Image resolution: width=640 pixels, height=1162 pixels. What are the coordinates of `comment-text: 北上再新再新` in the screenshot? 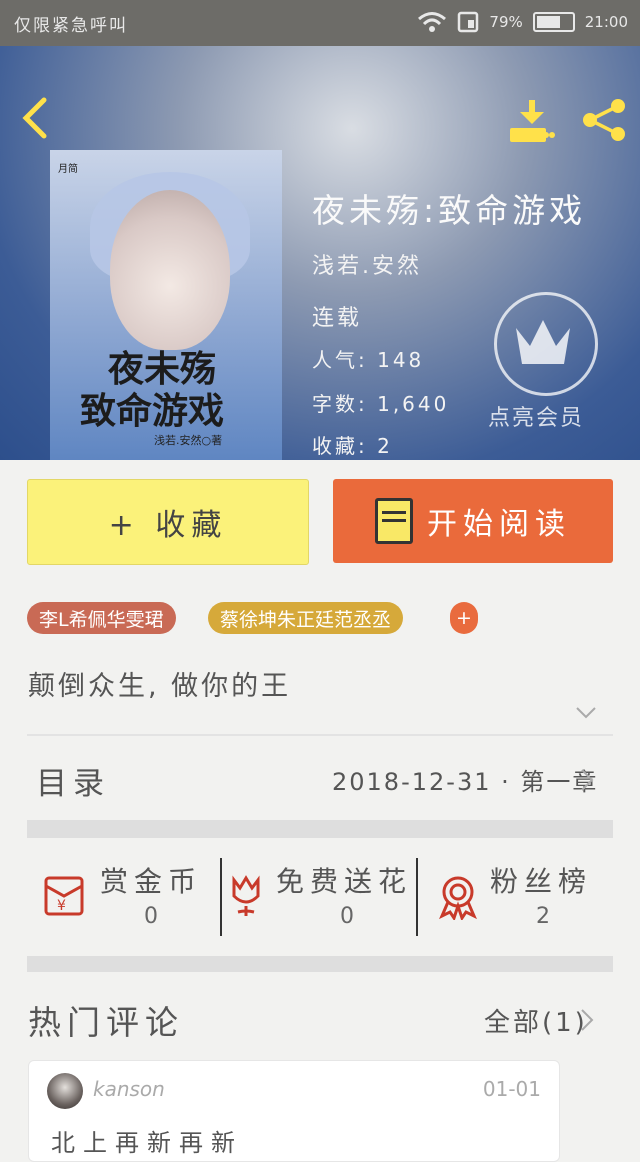 It's located at (147, 1143).